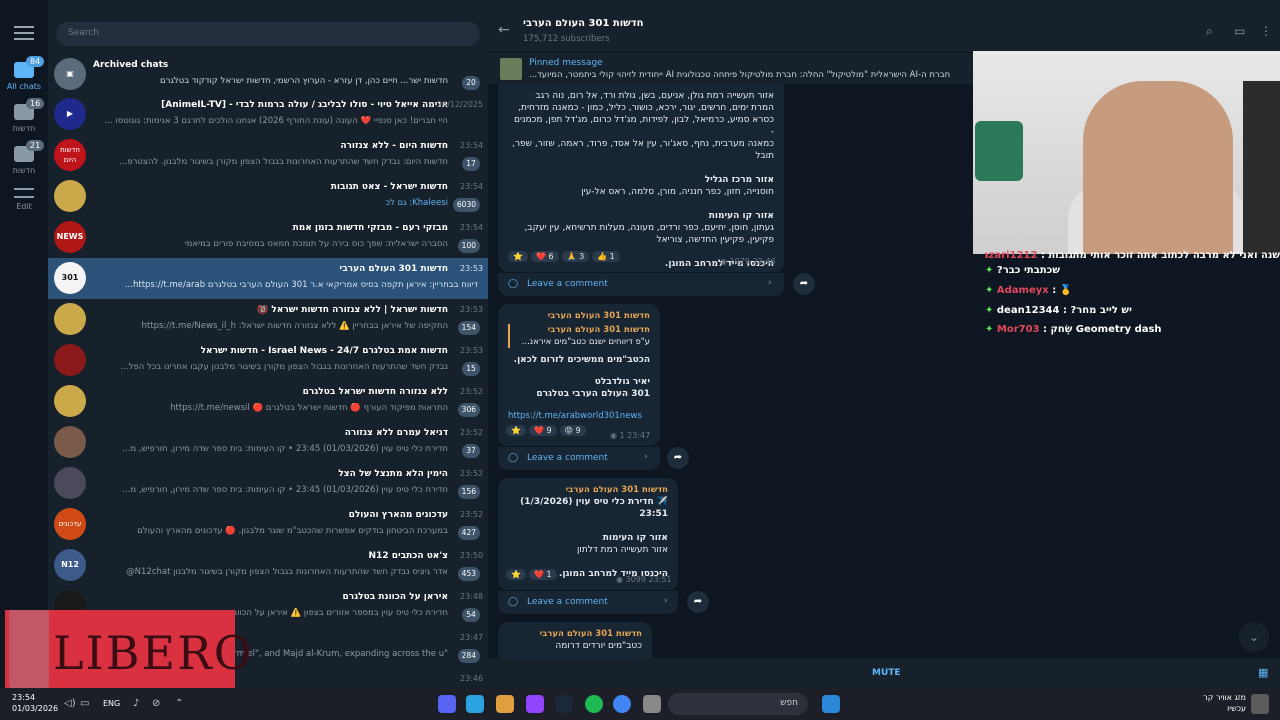 This screenshot has height=720, width=1280. What do you see at coordinates (741, 216) in the screenshot?
I see `section-title: אזור קו העימות` at bounding box center [741, 216].